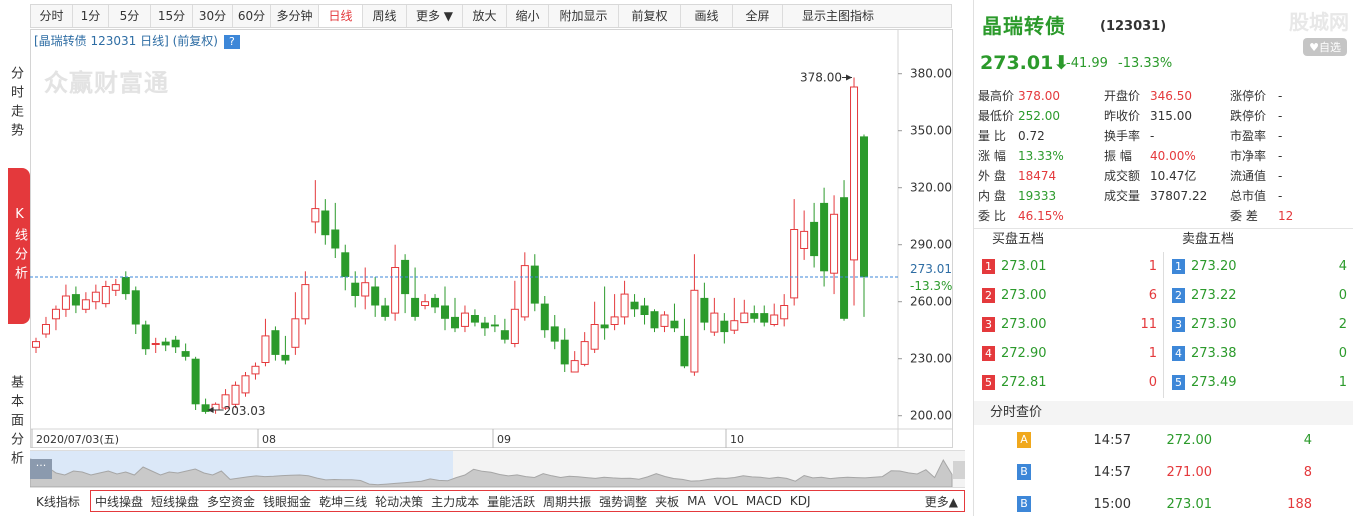 This screenshot has height=516, width=1353. I want to click on buy-level-3: 3 273.00 11, so click(1068, 324).